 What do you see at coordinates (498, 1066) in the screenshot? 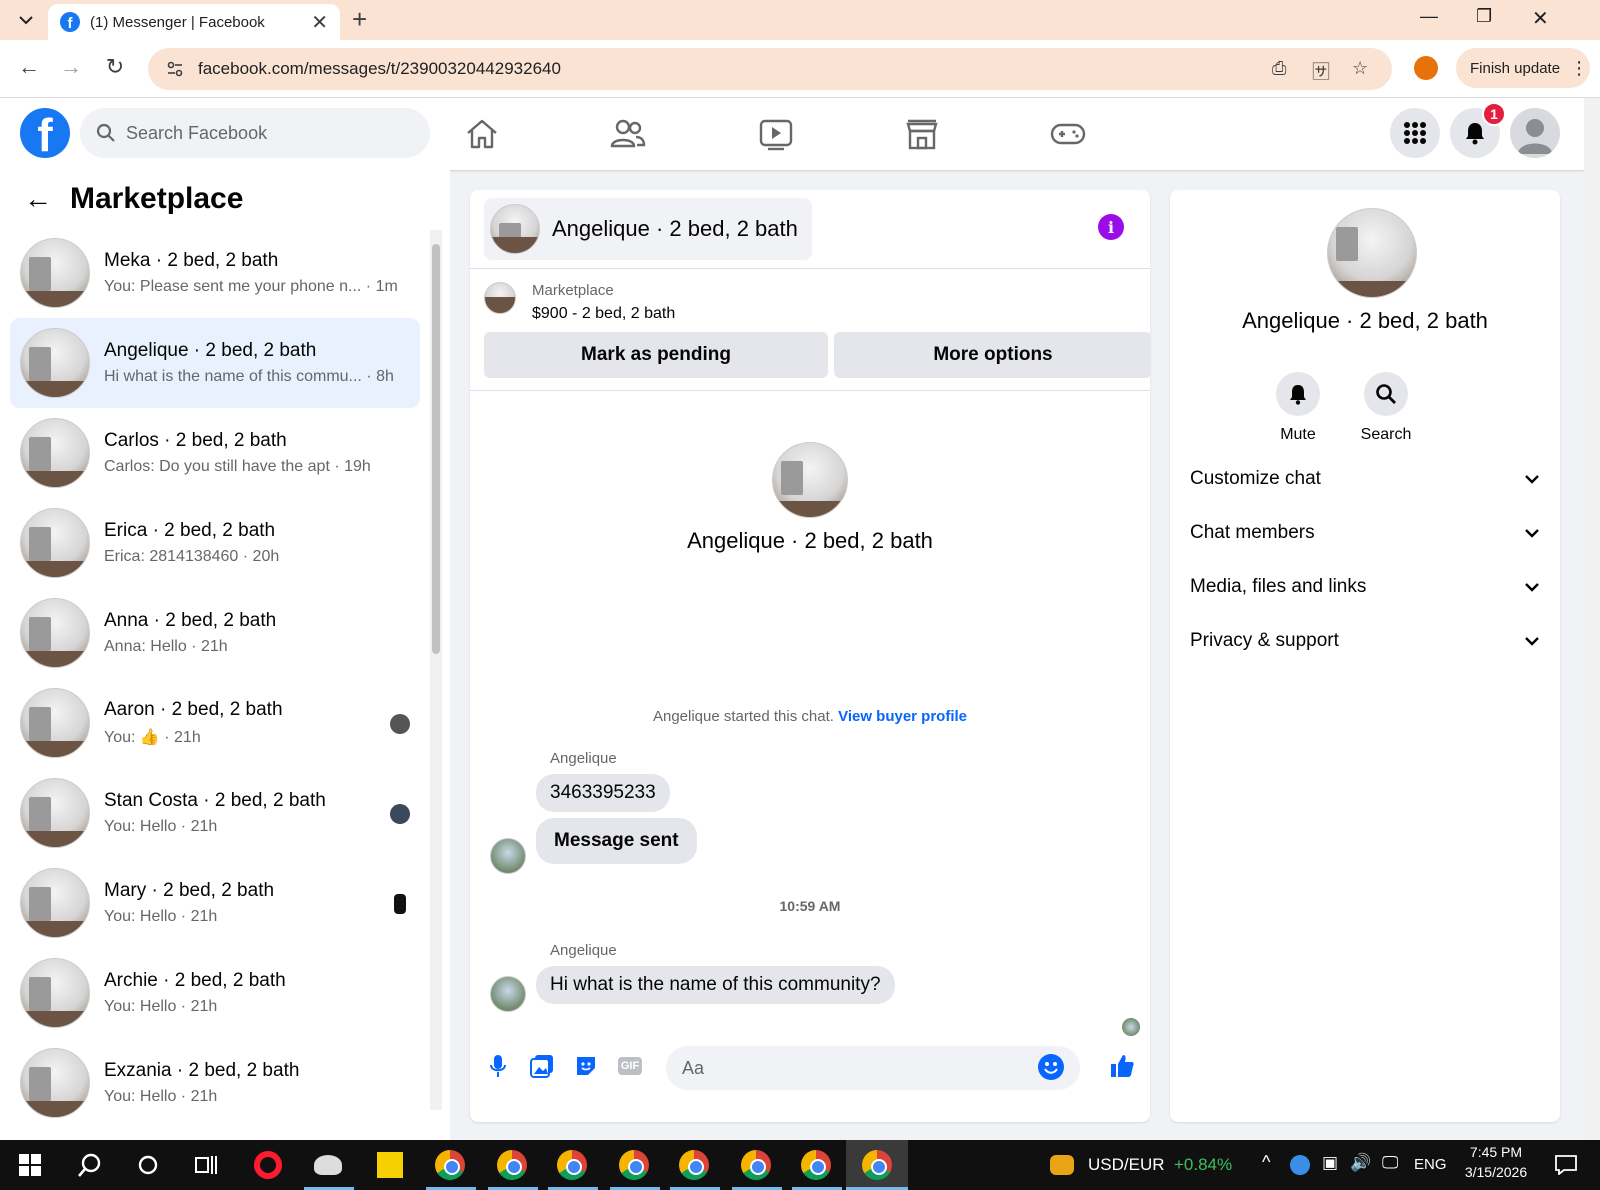
I see `microphone-icon` at bounding box center [498, 1066].